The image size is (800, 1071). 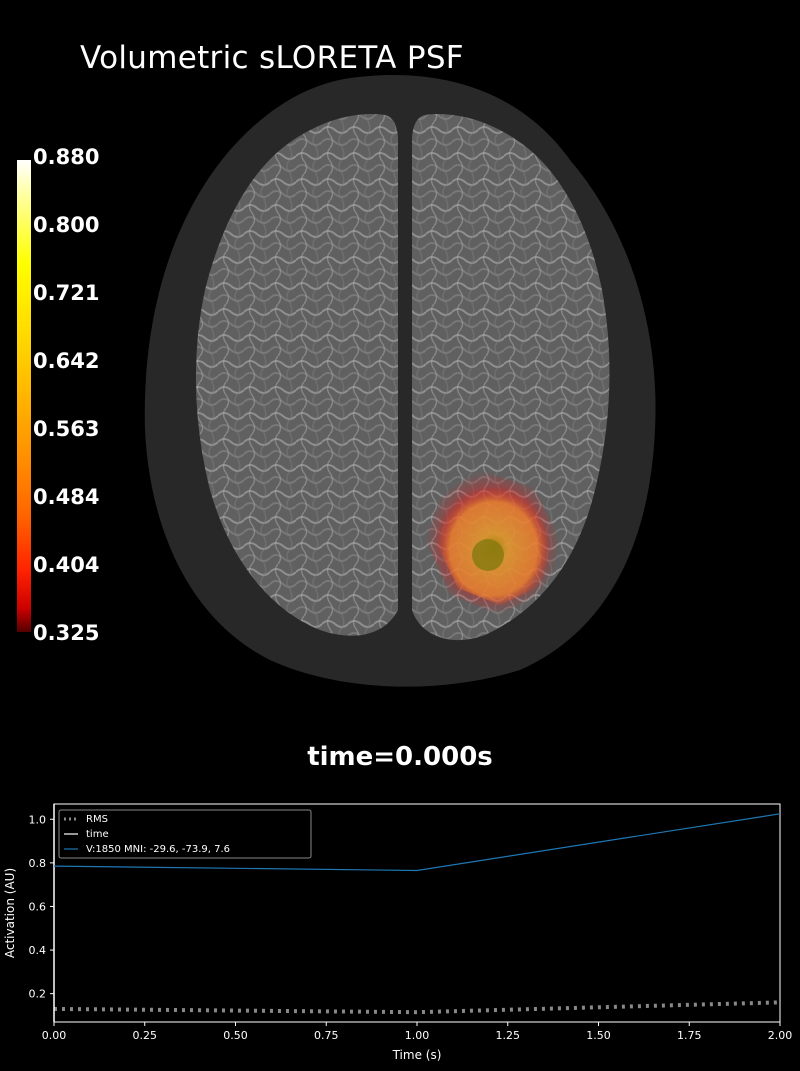 I want to click on y-tick-label: 1.0, so click(x=38, y=819).